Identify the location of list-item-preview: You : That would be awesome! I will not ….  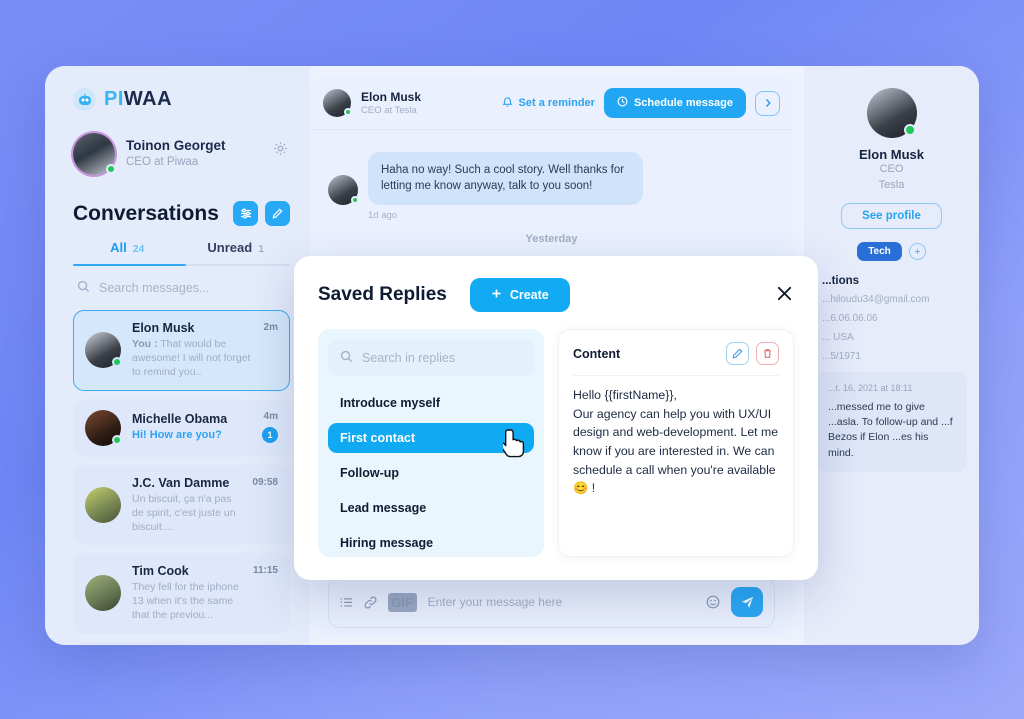
(192, 358).